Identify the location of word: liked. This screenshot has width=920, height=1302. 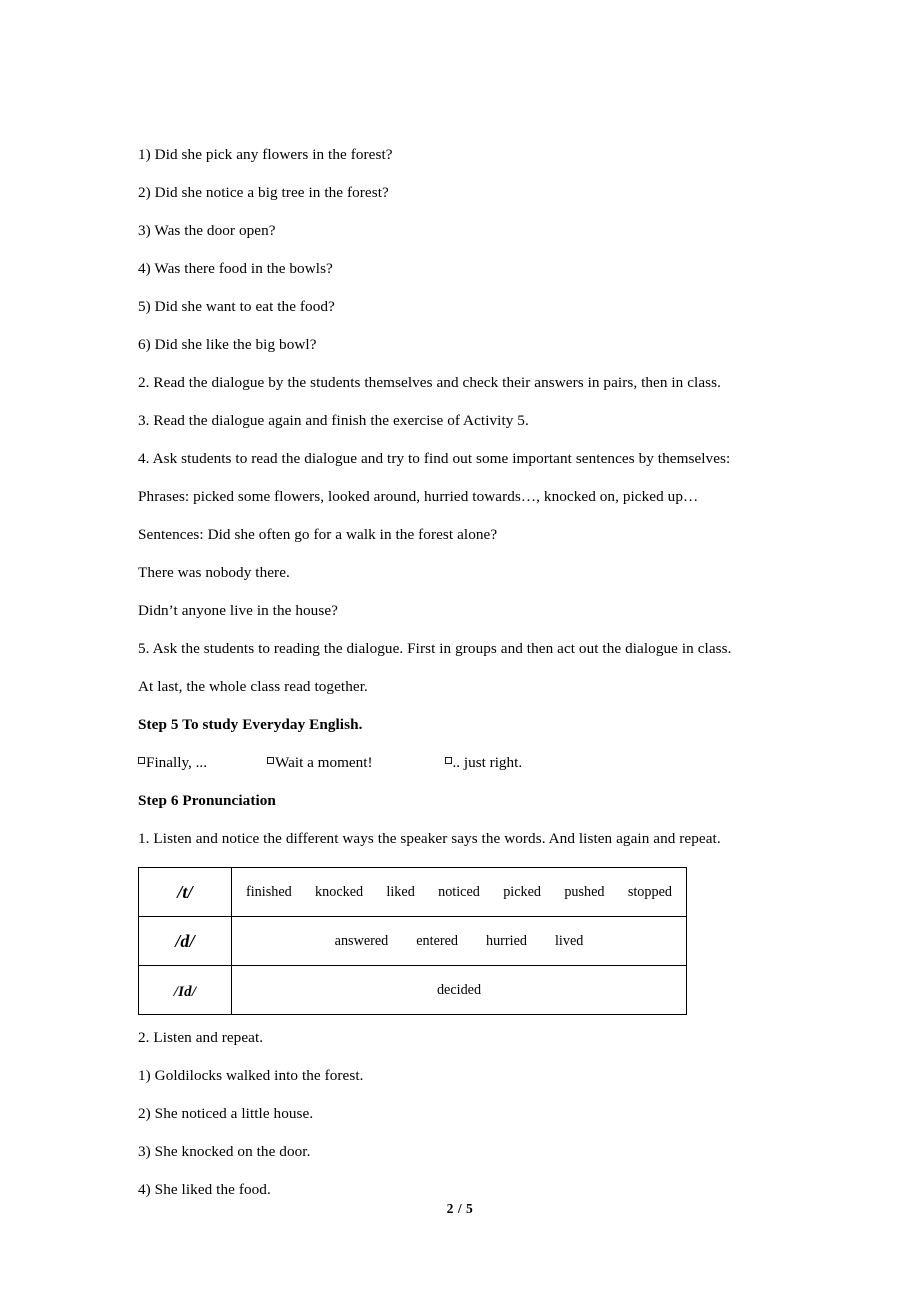
(400, 891).